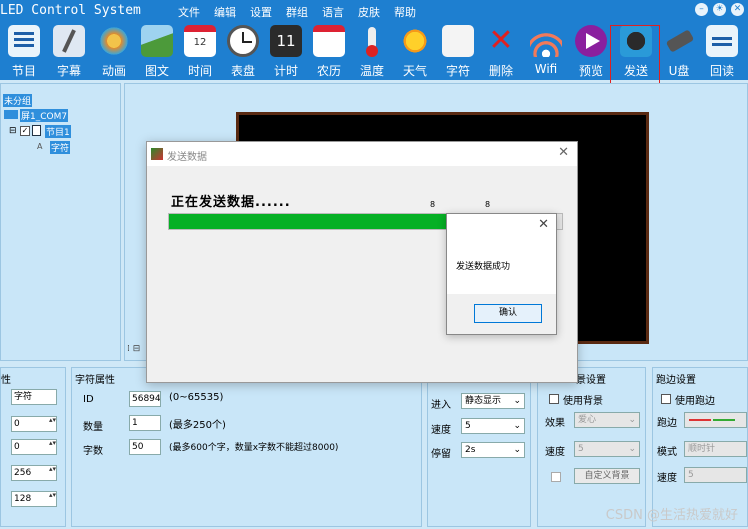 This screenshot has height=529, width=748. What do you see at coordinates (157, 51) in the screenshot?
I see `toolbar-image-text-button: 图文` at bounding box center [157, 51].